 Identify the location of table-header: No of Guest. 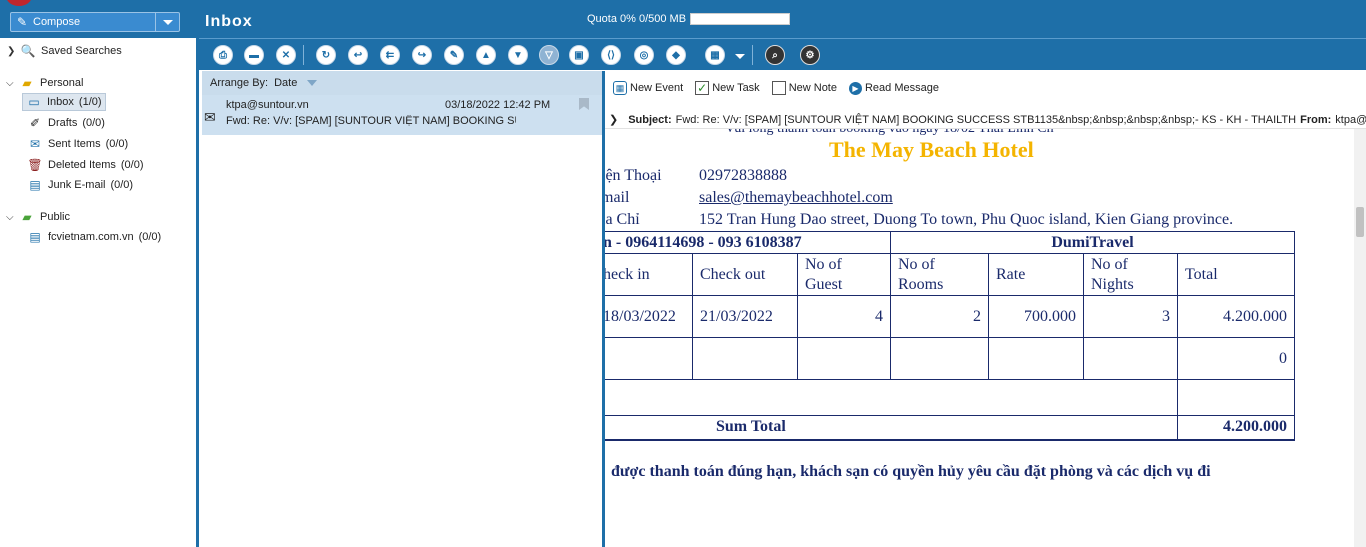
(844, 274).